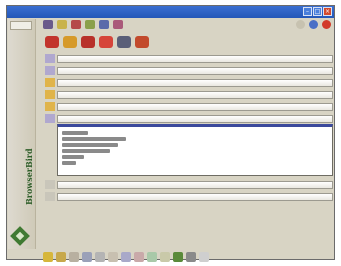 The height and width of the screenshot is (266, 341). Describe the element at coordinates (188, 27) in the screenshot. I see `main-toolbar` at that location.